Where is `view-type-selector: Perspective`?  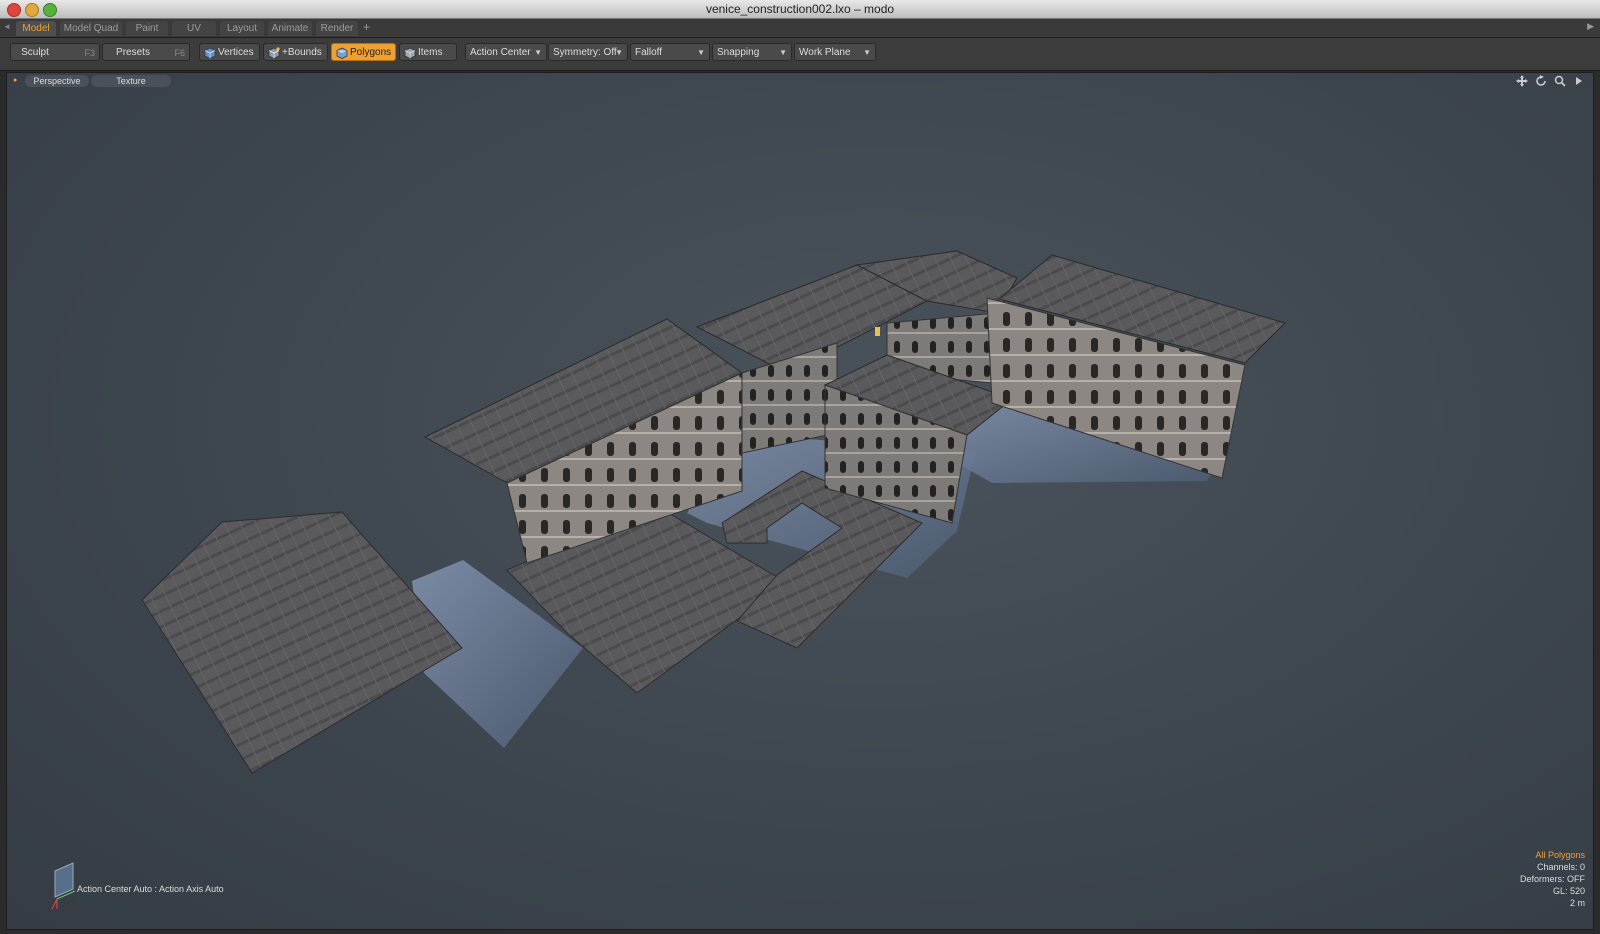 view-type-selector: Perspective is located at coordinates (57, 81).